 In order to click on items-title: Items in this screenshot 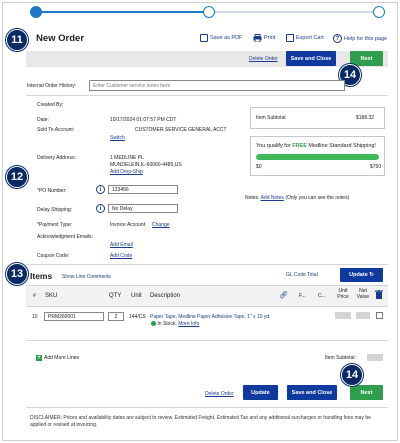, I will do `click(41, 276)`.